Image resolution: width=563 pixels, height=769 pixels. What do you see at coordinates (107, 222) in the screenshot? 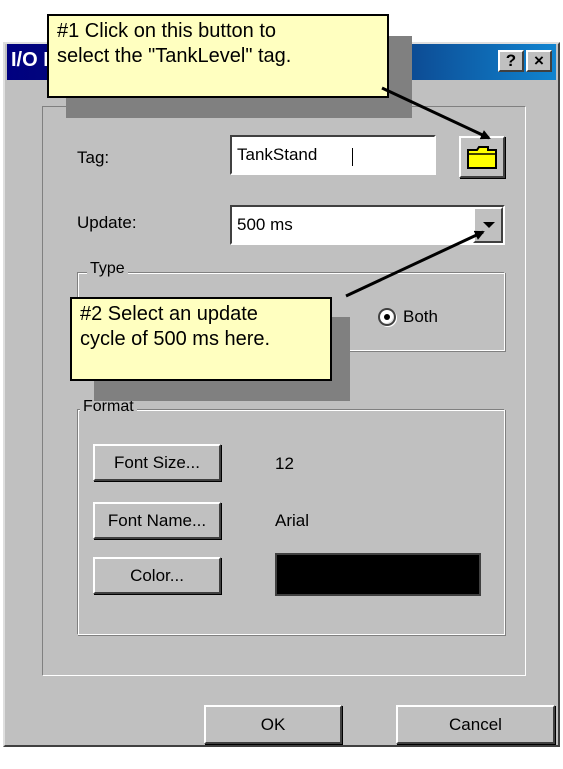
I see `update-label: Update:` at bounding box center [107, 222].